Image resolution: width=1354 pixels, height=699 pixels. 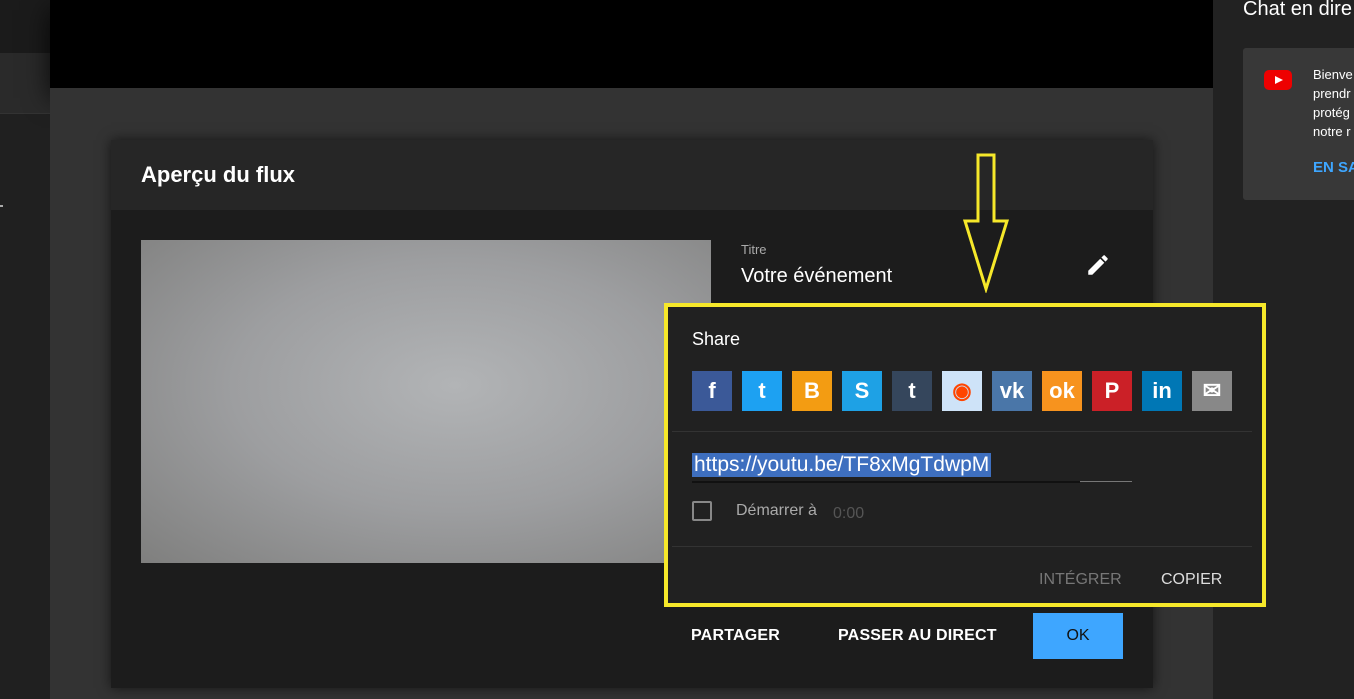 I want to click on youtube-icon, so click(x=1278, y=80).